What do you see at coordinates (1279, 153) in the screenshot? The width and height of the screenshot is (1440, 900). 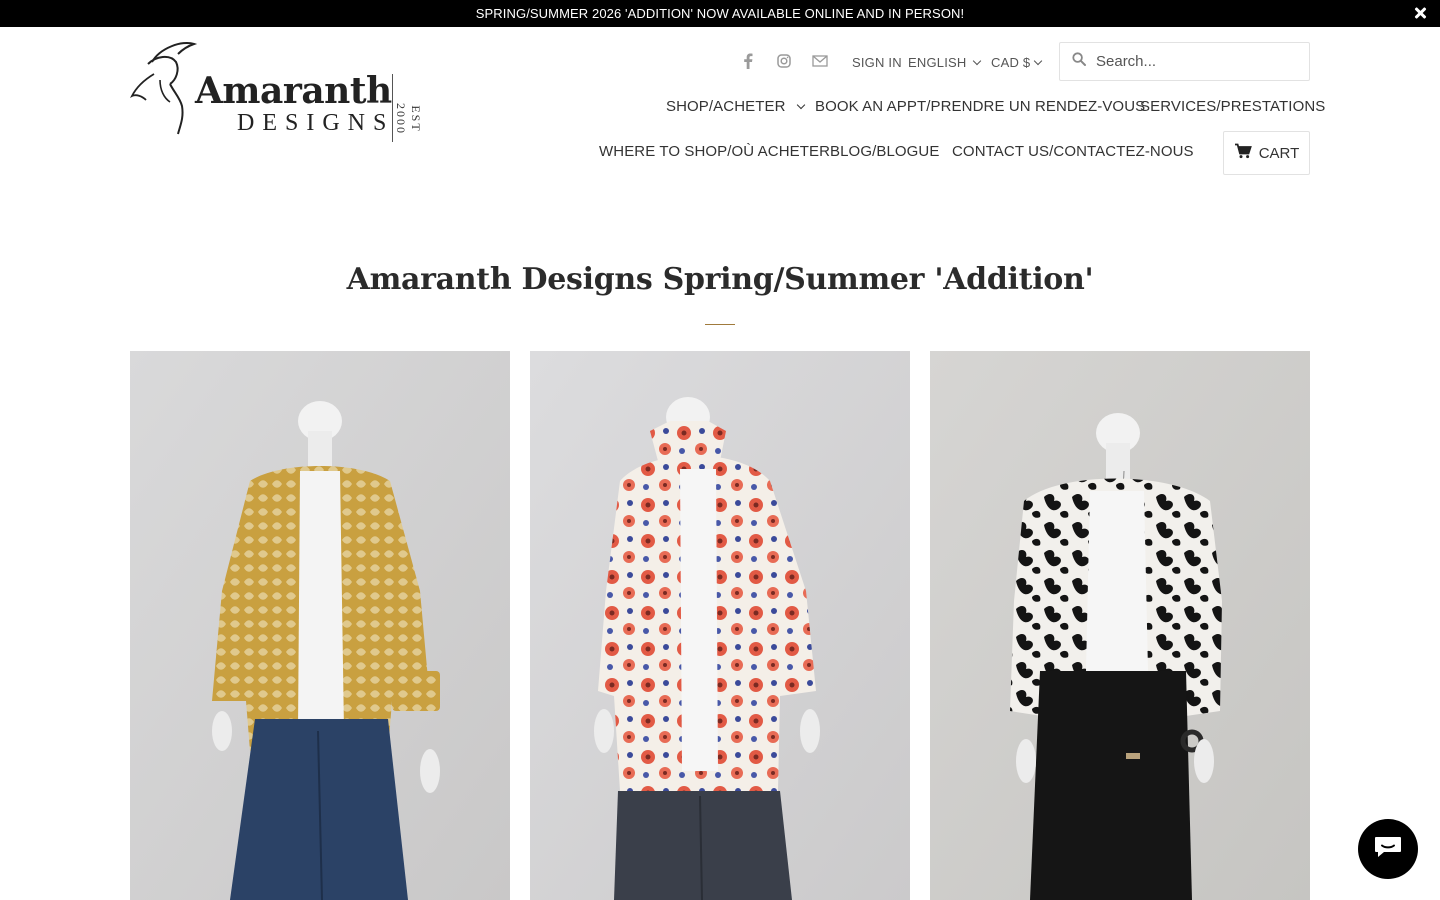 I see `cart-label: CART` at bounding box center [1279, 153].